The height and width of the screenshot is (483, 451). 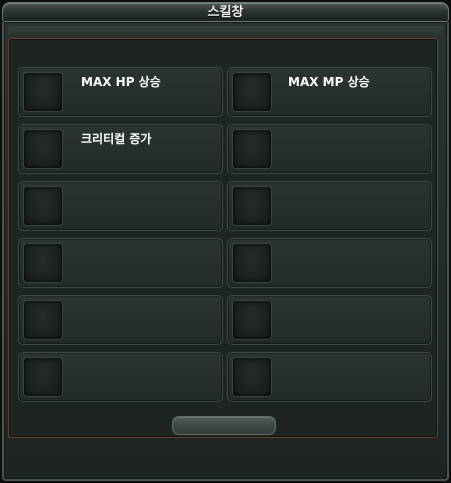 I want to click on skill-name: MAX MP 상승, so click(x=329, y=82).